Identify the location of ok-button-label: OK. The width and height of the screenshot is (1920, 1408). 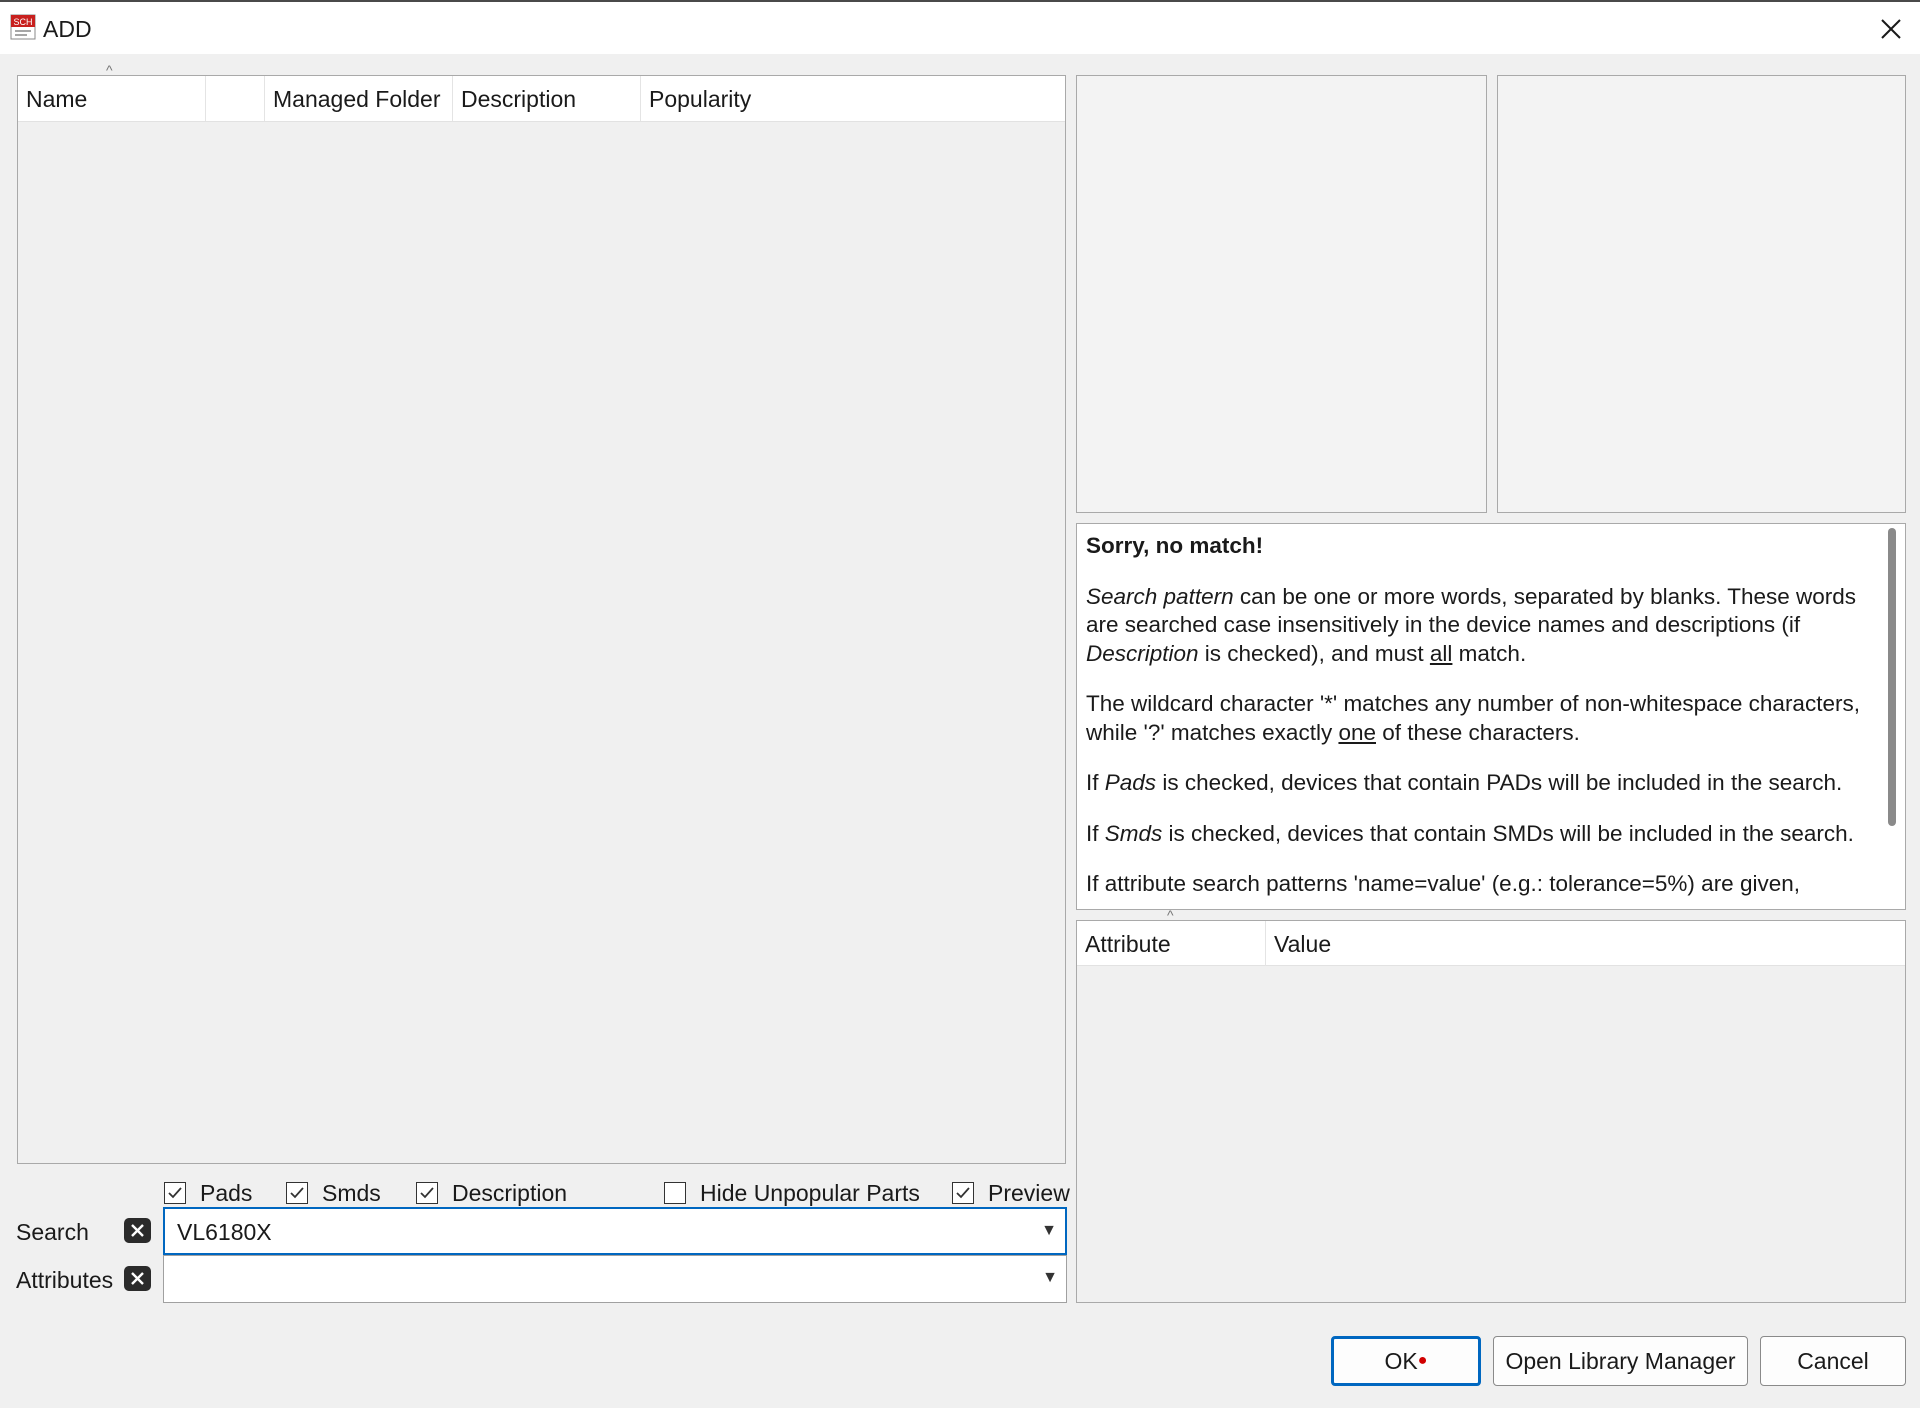
(1401, 1360).